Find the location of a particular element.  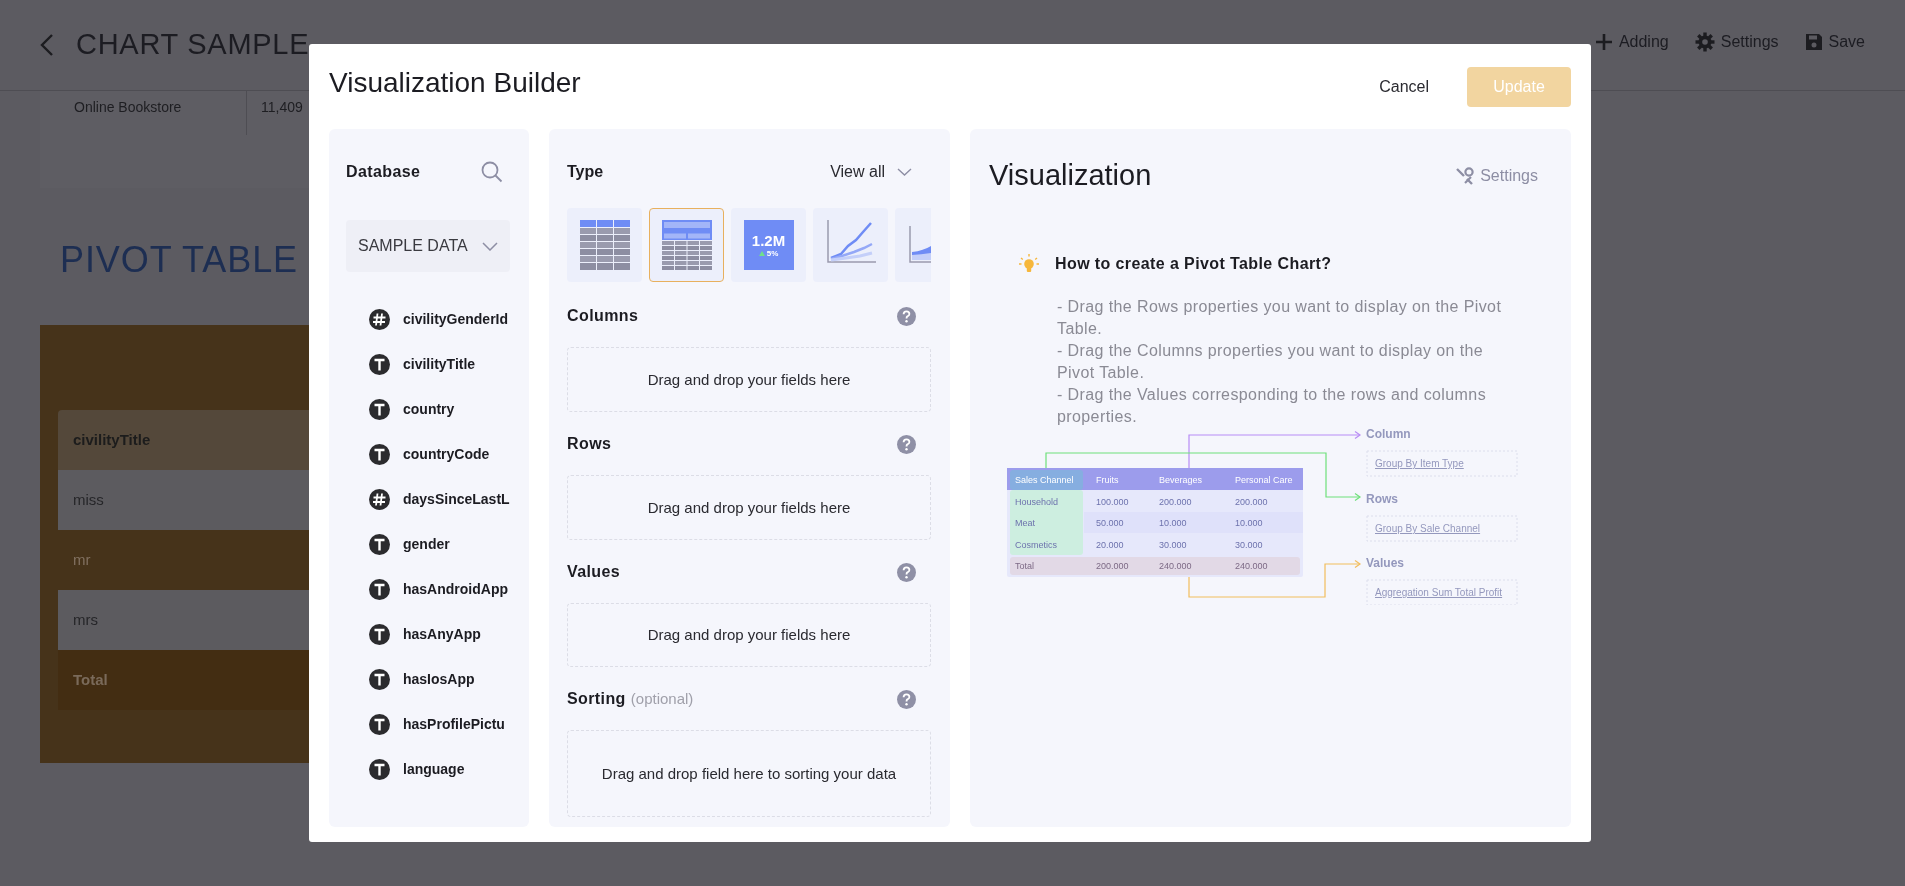

pivot-table-icon is located at coordinates (686, 245).